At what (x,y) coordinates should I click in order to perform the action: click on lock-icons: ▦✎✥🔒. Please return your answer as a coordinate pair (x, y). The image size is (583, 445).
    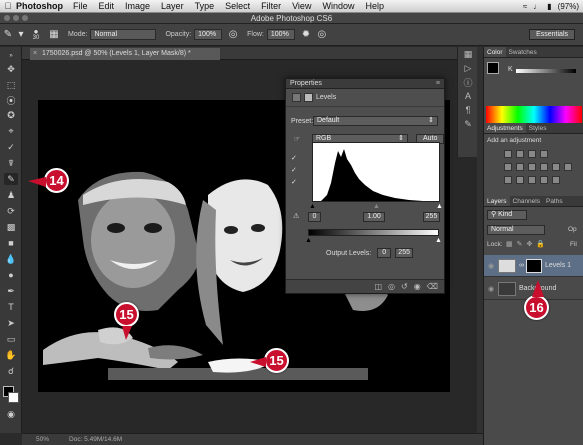
    Looking at the image, I should click on (527, 244).